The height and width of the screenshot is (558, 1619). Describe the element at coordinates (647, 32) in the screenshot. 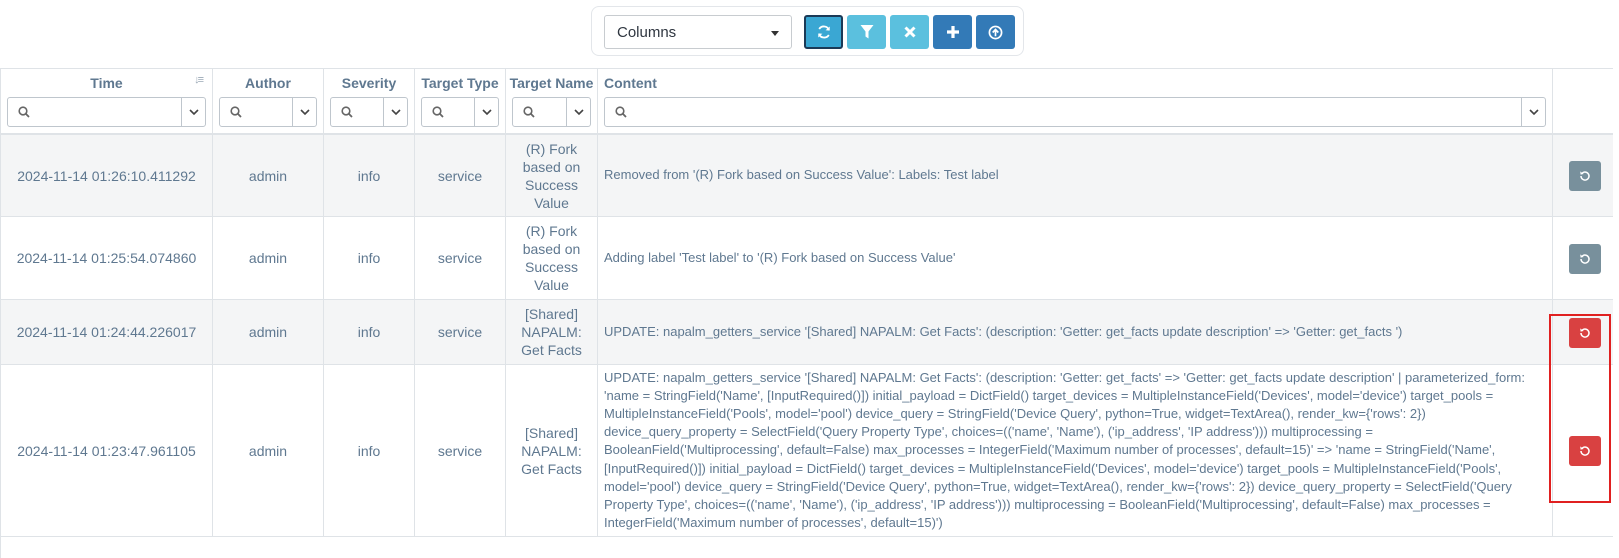

I see `columns-select-label: Columns` at that location.